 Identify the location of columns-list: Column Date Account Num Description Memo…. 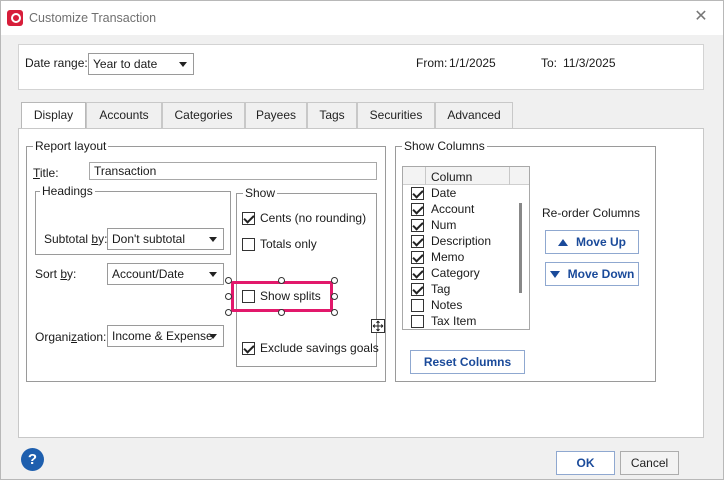
(466, 248).